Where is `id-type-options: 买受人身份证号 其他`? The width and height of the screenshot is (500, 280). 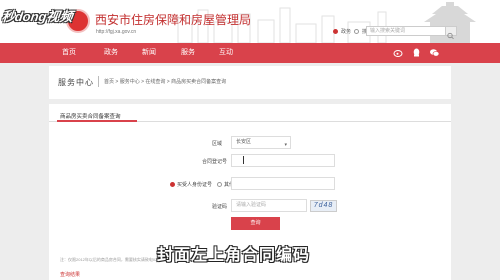
id-type-options: 买受人身份证号 其他 is located at coordinates (202, 184).